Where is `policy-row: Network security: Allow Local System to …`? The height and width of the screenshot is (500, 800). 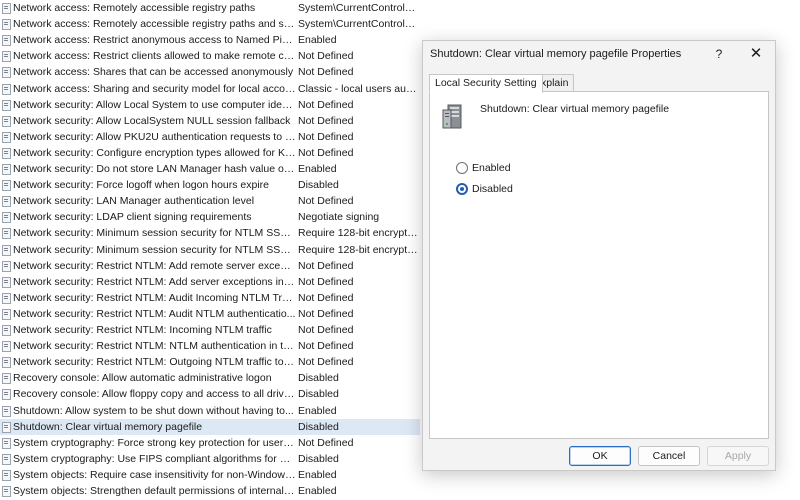
policy-row: Network security: Allow Local System to … is located at coordinates (210, 105).